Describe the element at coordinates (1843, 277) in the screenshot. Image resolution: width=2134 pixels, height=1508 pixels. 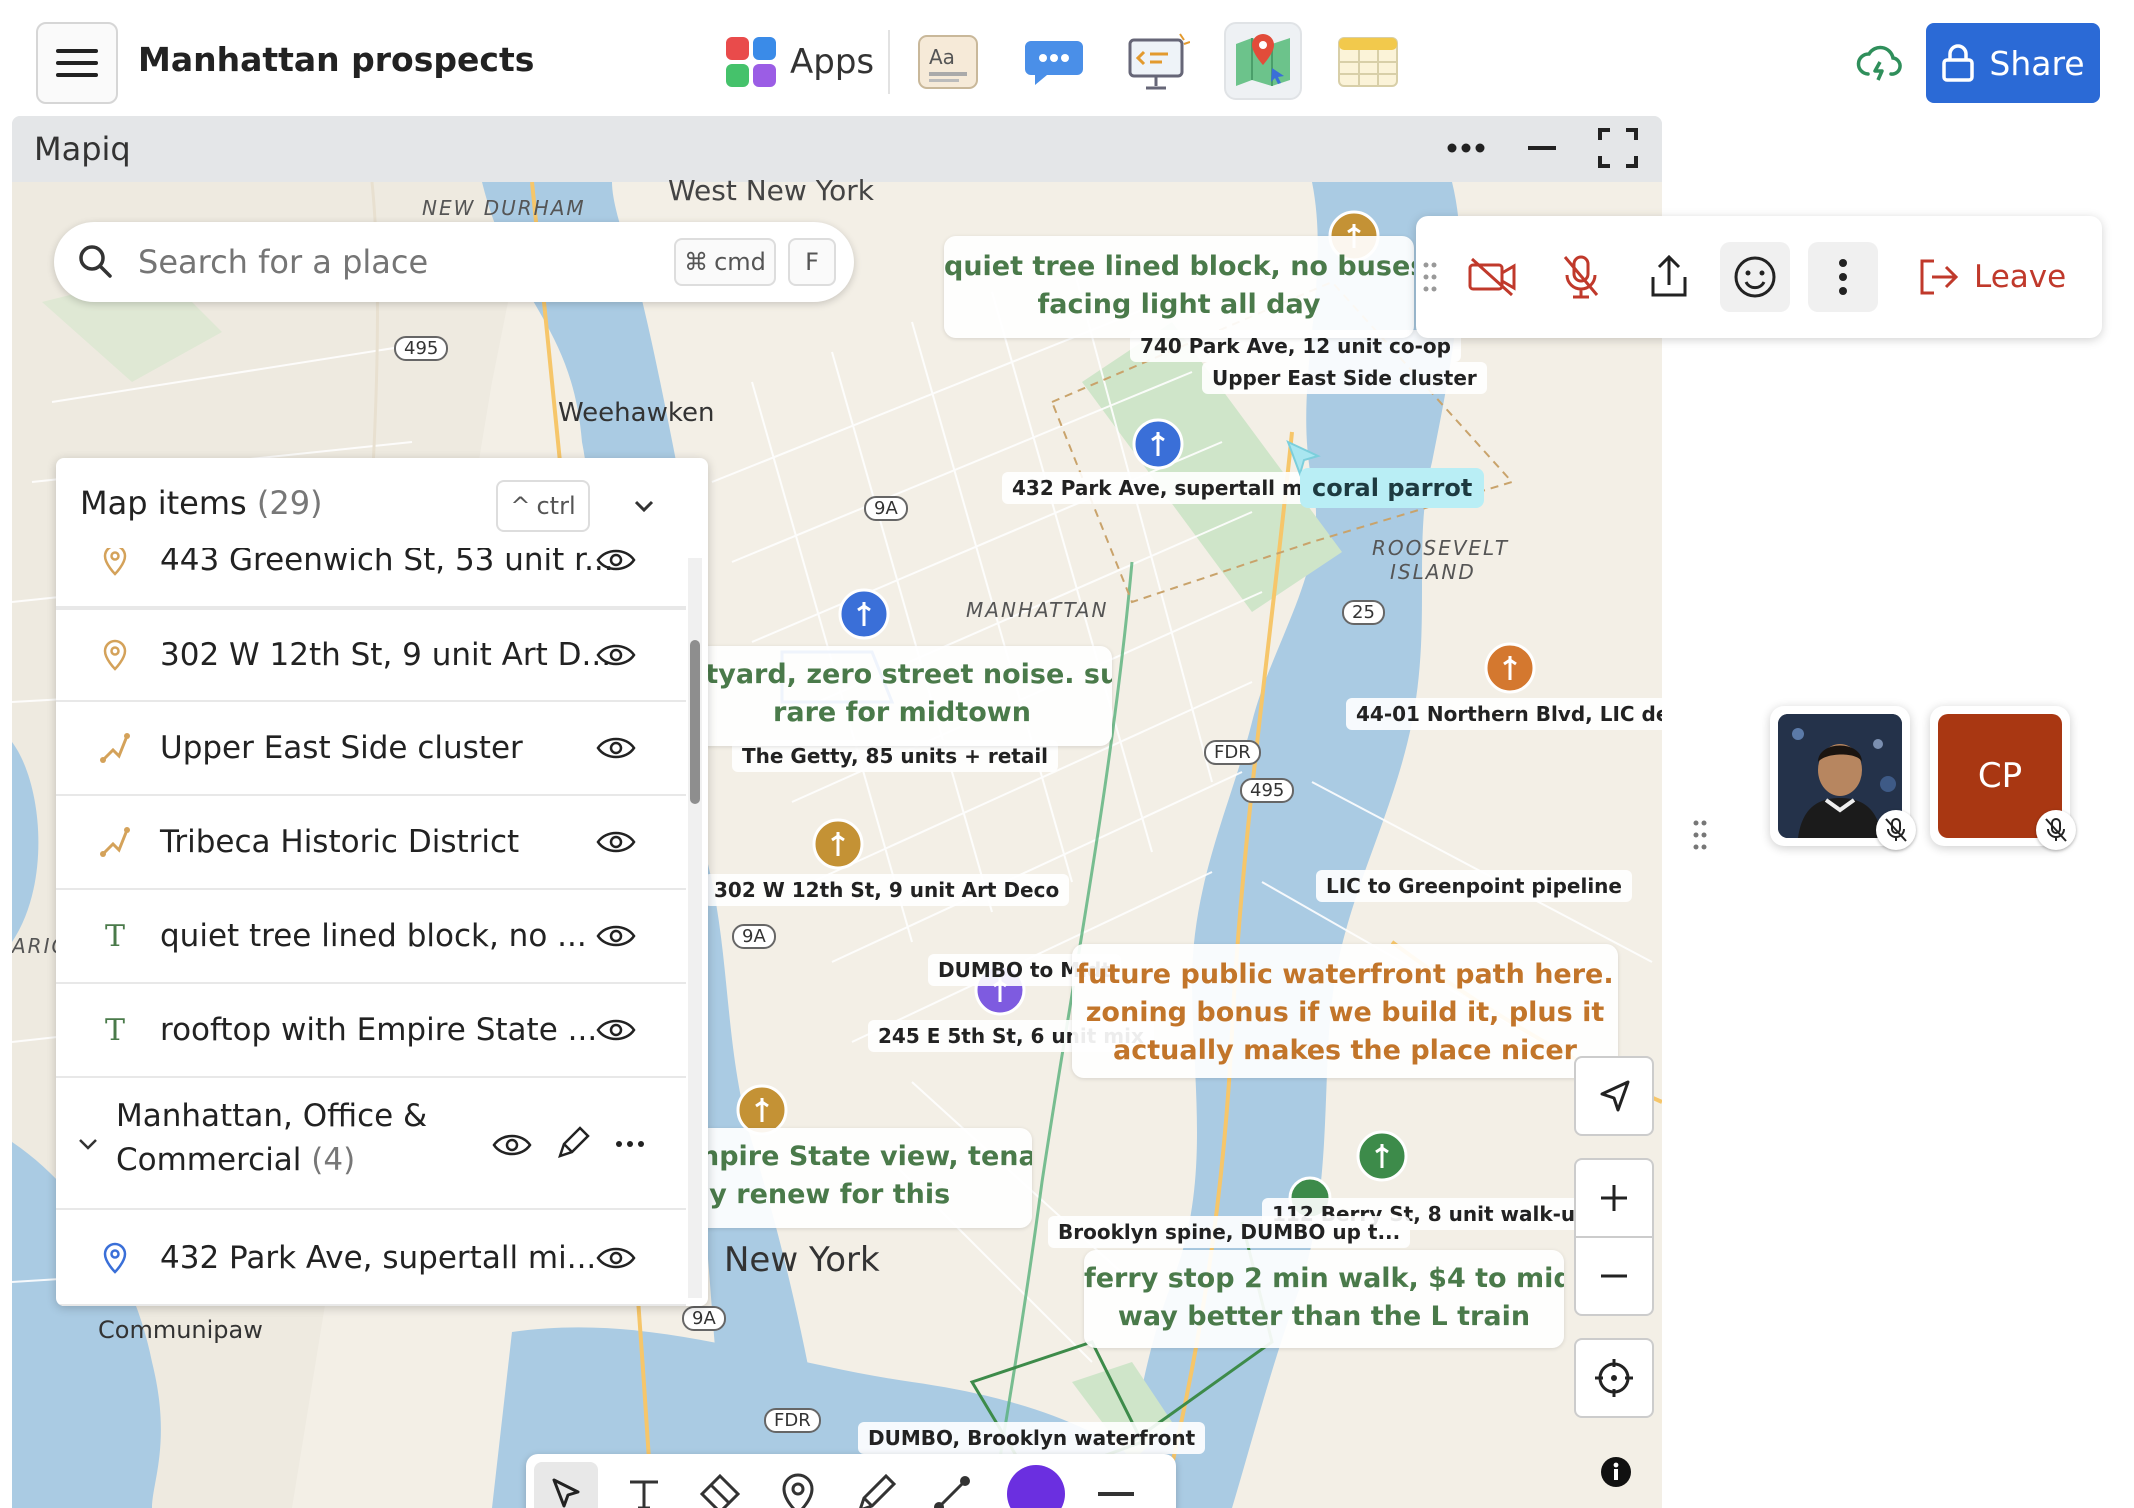
I see `call-more-options-button` at that location.